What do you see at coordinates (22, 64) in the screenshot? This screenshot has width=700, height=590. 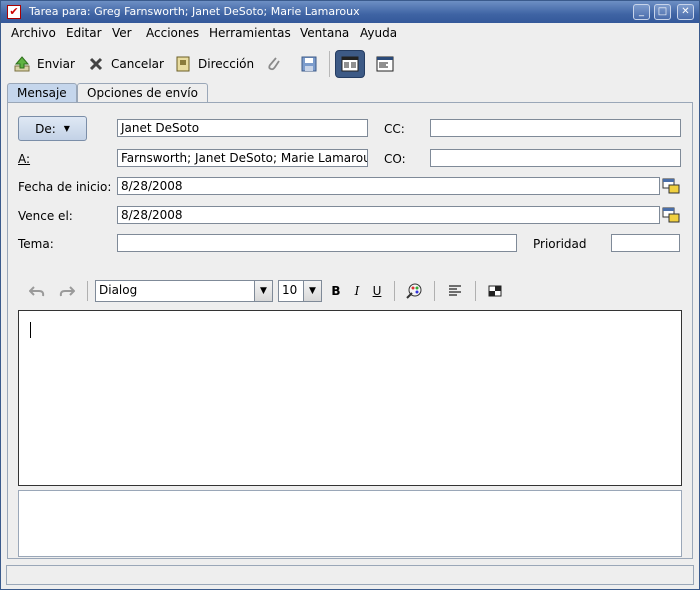 I see `send-icon` at bounding box center [22, 64].